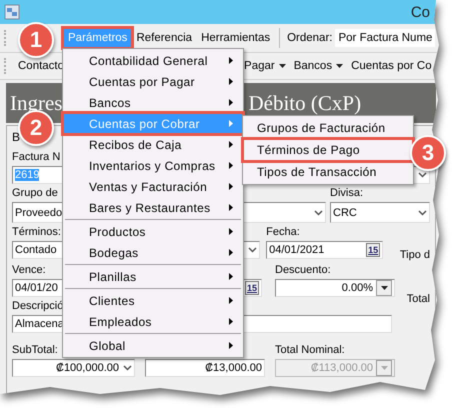  Describe the element at coordinates (347, 193) in the screenshot. I see `field-label: Divisa:` at that location.